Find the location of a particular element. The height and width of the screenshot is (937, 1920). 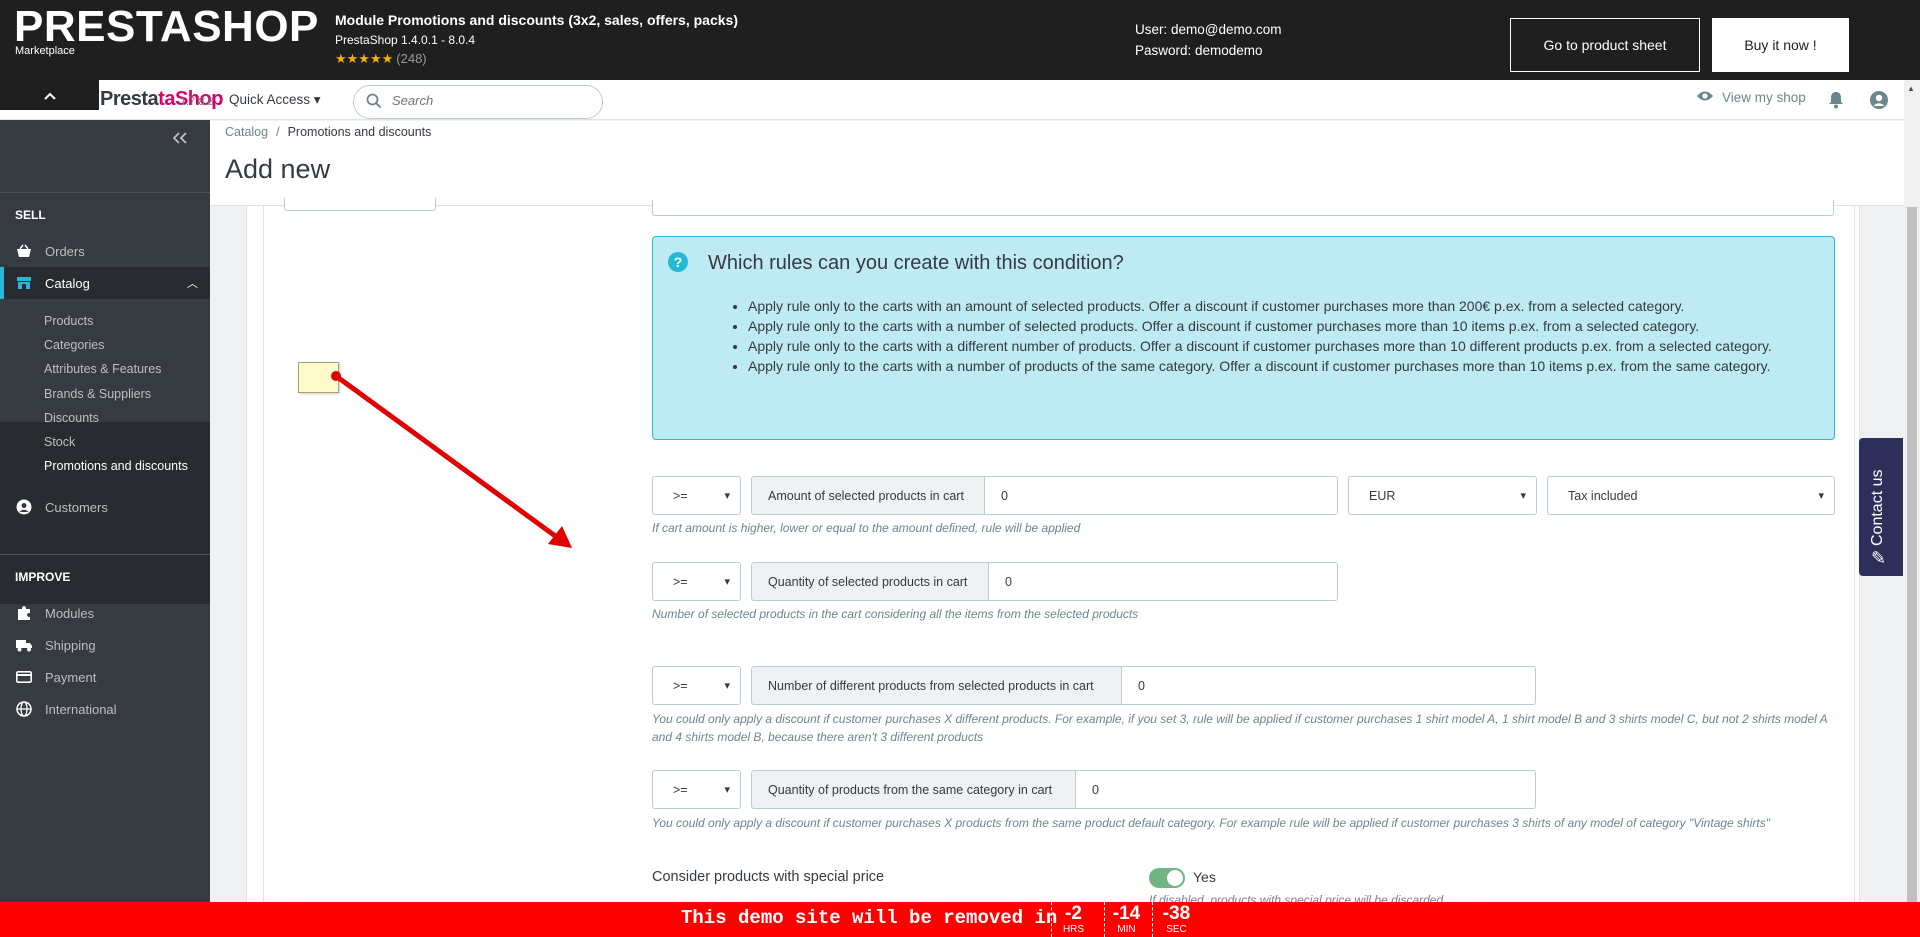

quantity-operator-select: >= ▾ is located at coordinates (696, 581).